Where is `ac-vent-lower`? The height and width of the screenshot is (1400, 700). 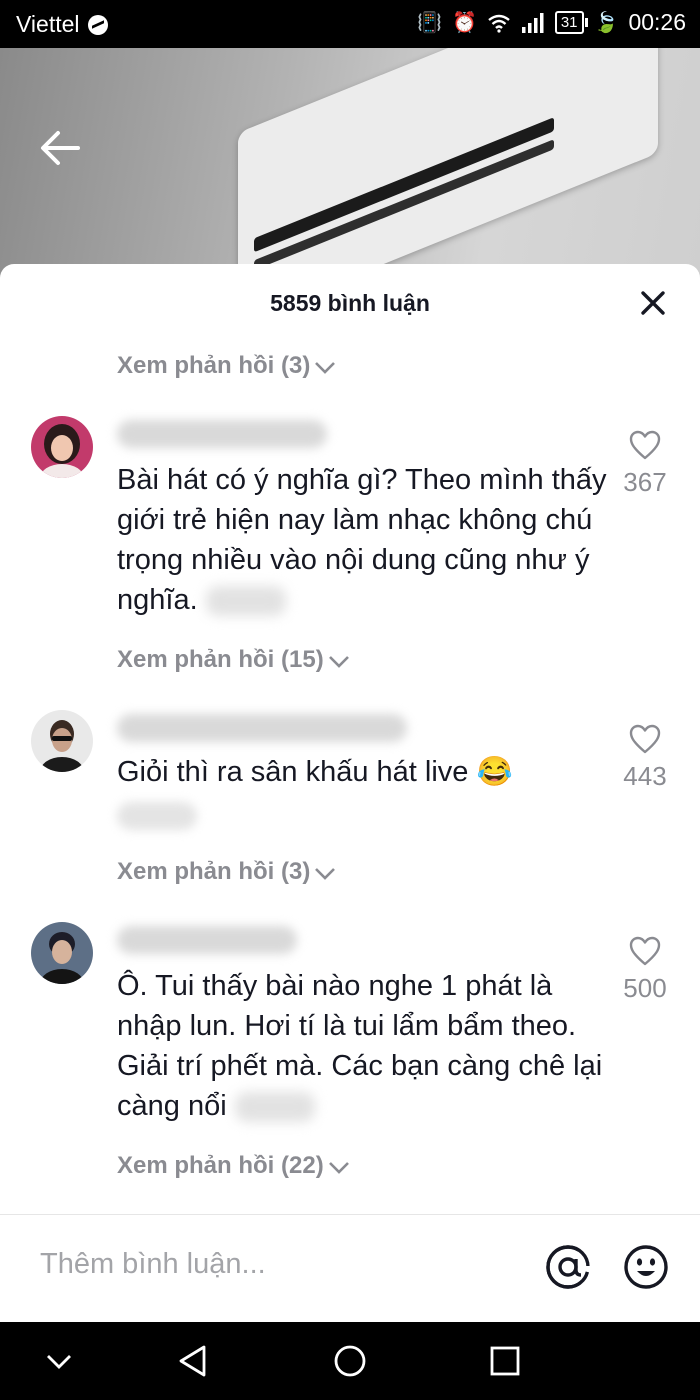 ac-vent-lower is located at coordinates (404, 205).